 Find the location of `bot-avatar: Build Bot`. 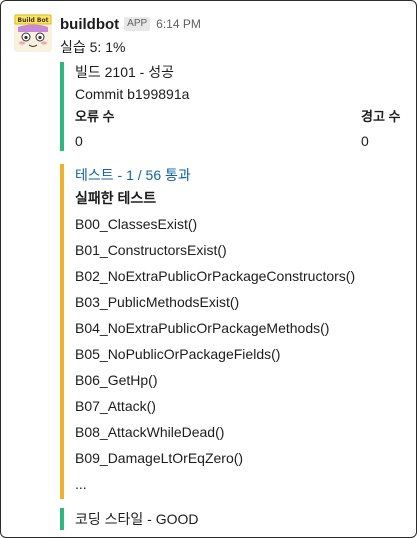

bot-avatar: Build Bot is located at coordinates (33, 33).